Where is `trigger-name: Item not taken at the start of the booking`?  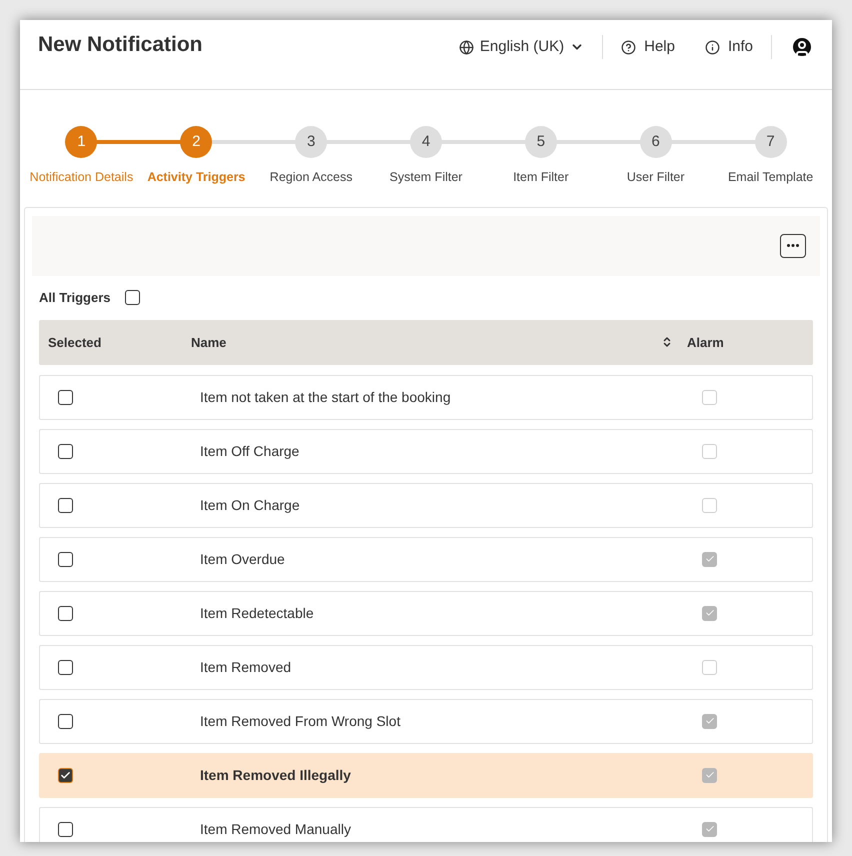 trigger-name: Item not taken at the start of the booking is located at coordinates (326, 397).